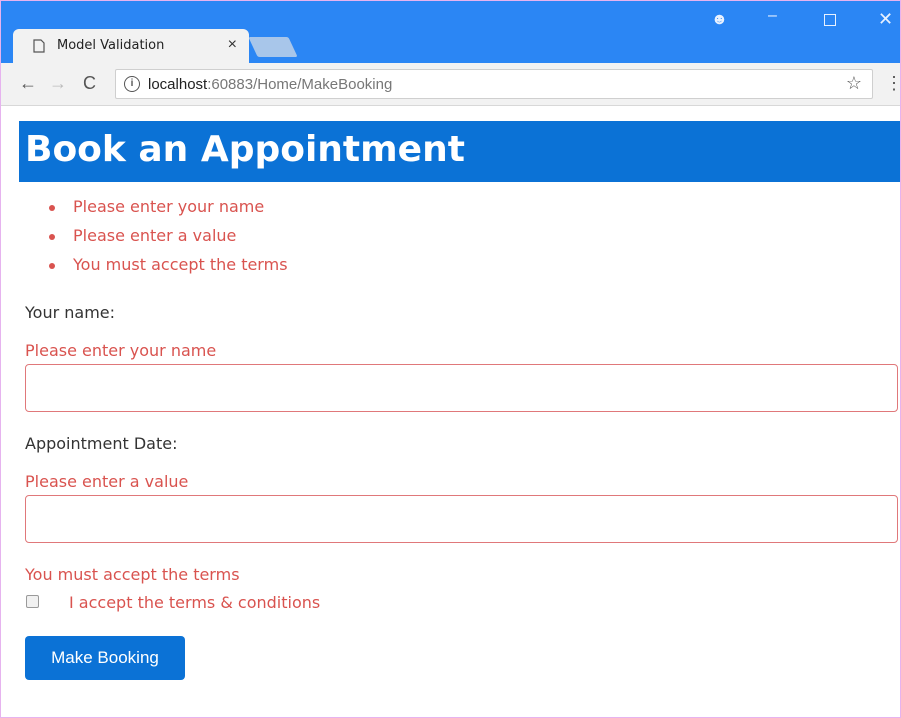 The height and width of the screenshot is (718, 901). What do you see at coordinates (111, 45) in the screenshot?
I see `tab-title: Model Validation` at bounding box center [111, 45].